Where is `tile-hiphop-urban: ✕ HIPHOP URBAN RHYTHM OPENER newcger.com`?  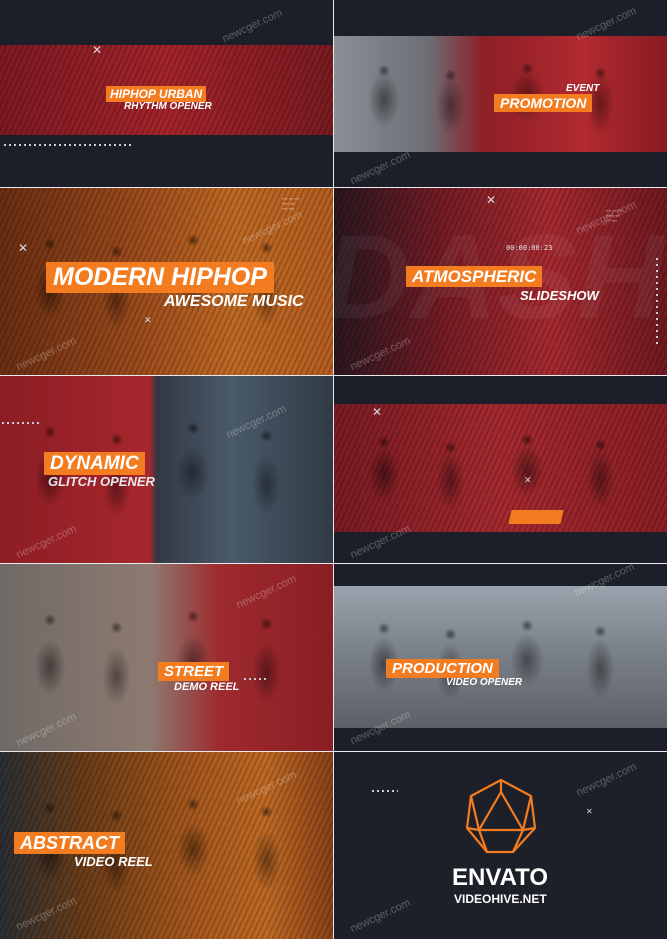 tile-hiphop-urban: ✕ HIPHOP URBAN RHYTHM OPENER newcger.com is located at coordinates (166, 93).